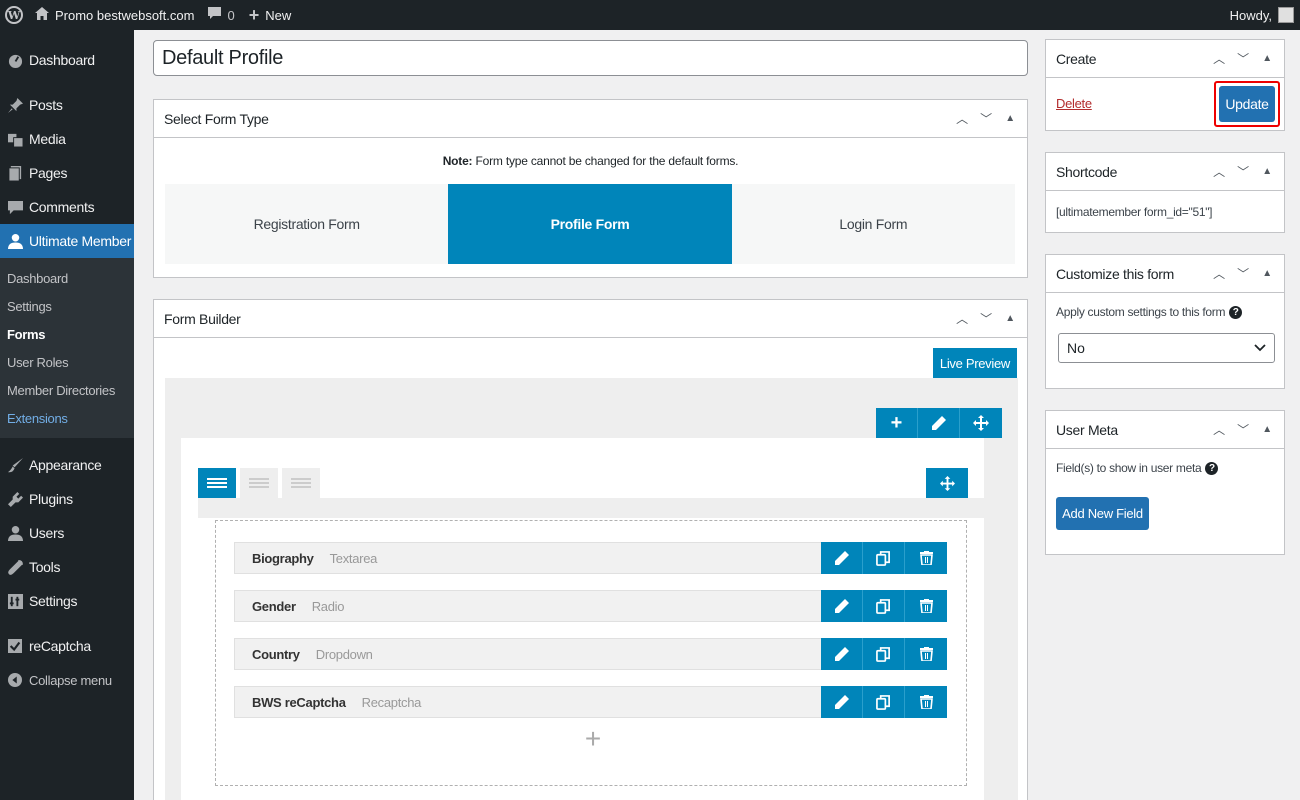  I want to click on create-box: Create ︿ ﹀ ▲ Delete Update, so click(1165, 85).